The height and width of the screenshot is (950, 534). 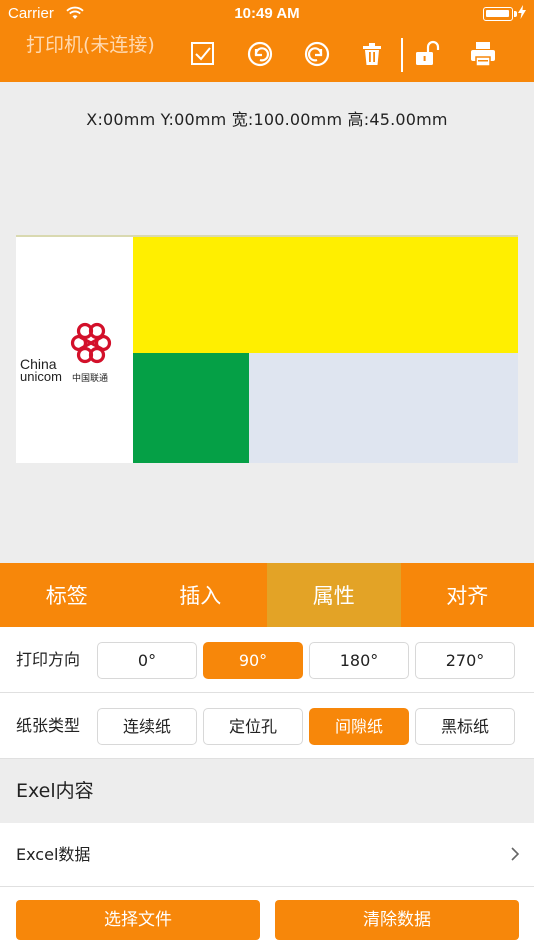 What do you see at coordinates (359, 660) in the screenshot?
I see `direction-180-button: 180°` at bounding box center [359, 660].